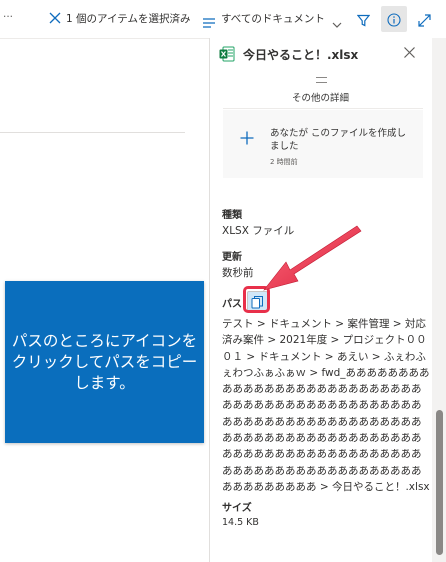  Describe the element at coordinates (320, 97) in the screenshot. I see `more-details-link: その他の詳細` at that location.